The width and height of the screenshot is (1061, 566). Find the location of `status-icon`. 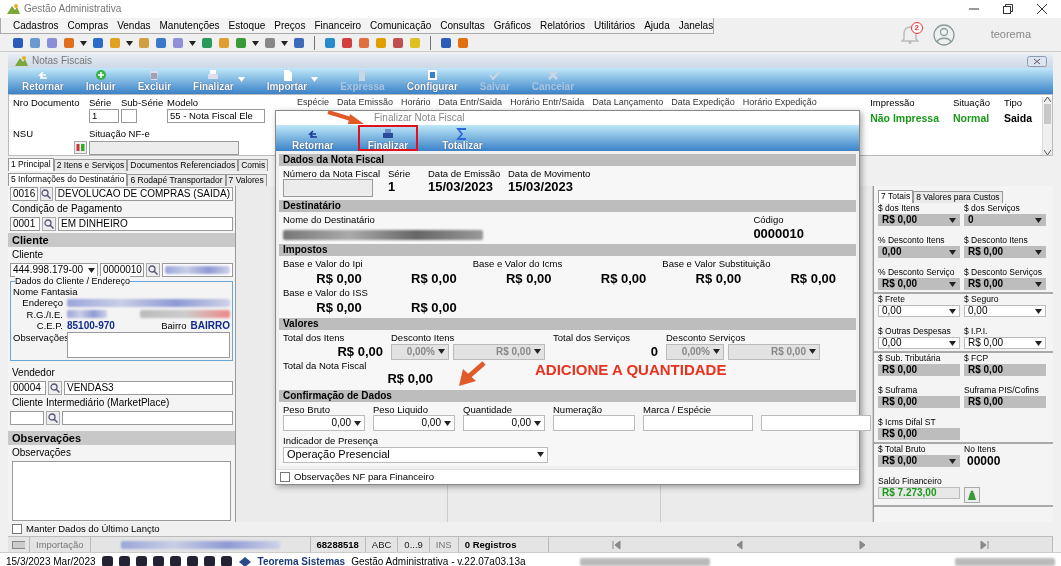

status-icon is located at coordinates (80, 147).